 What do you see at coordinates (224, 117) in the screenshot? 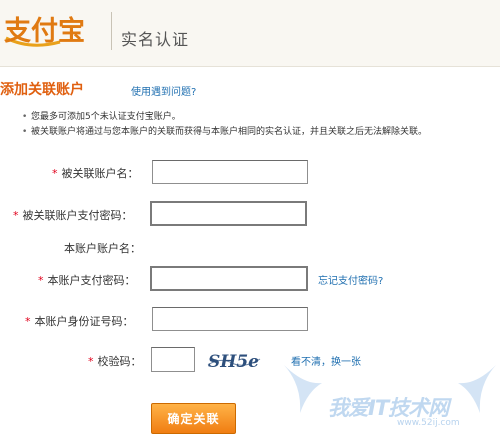
I see `tip-item: 您最多可添加5个未认证支付宝账户。` at bounding box center [224, 117].